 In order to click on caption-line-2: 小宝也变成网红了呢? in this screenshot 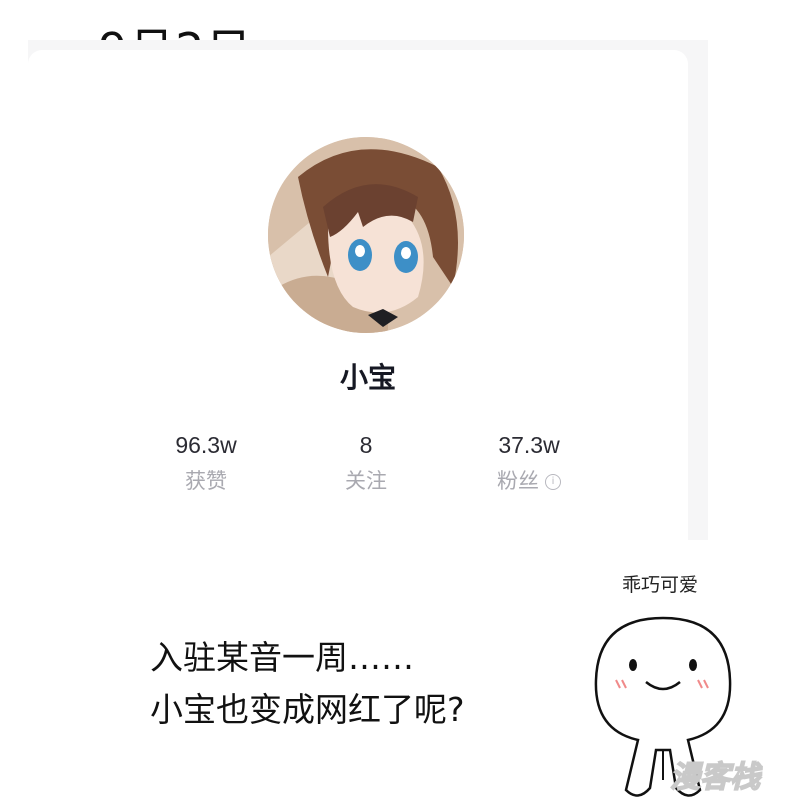, I will do `click(307, 709)`.